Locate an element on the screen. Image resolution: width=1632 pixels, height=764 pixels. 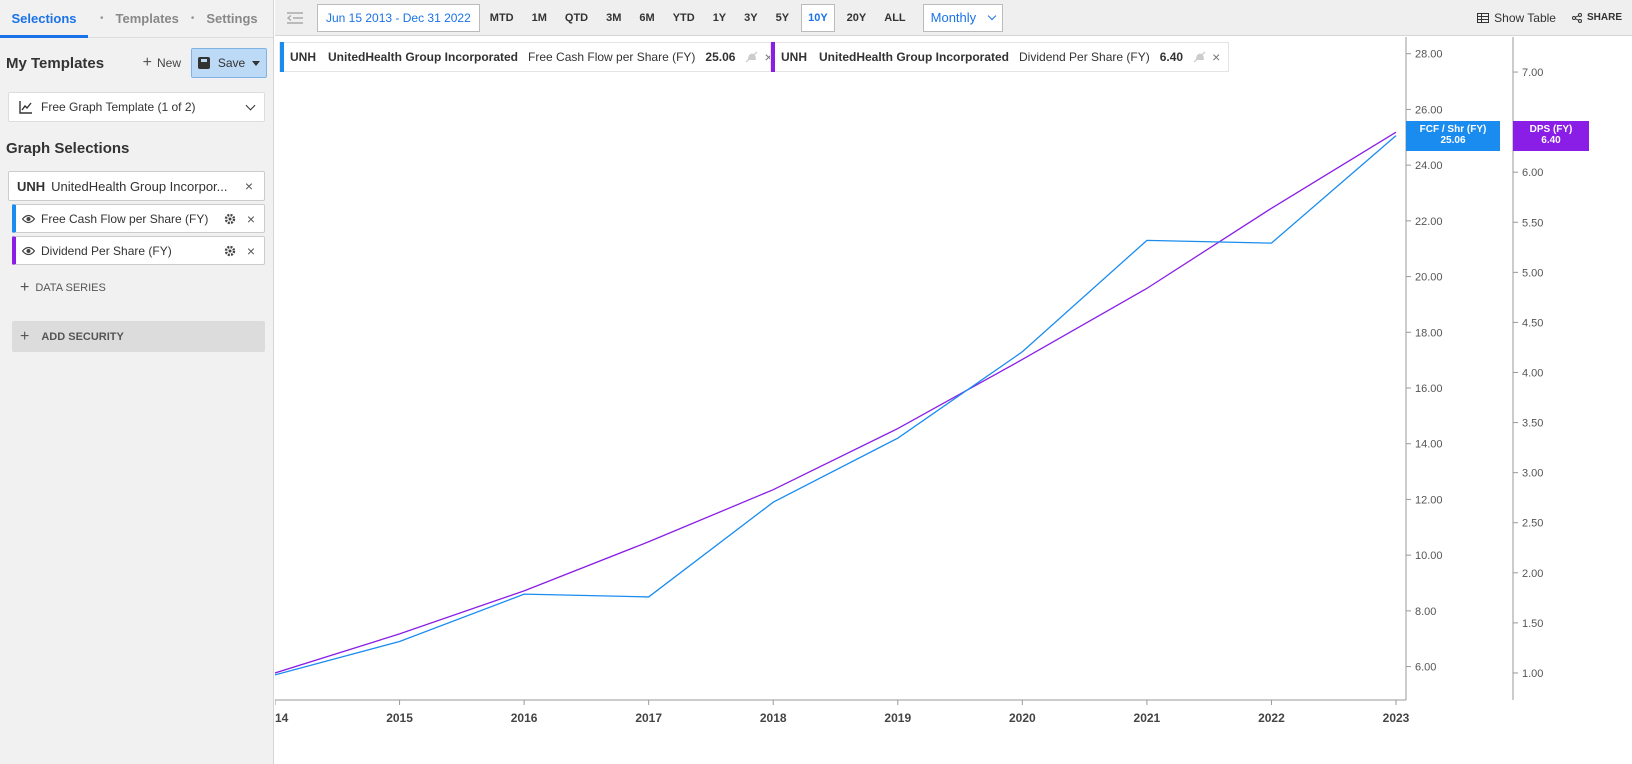
sidebar-tabs: Selections • Templates • Settings is located at coordinates (136, 19).